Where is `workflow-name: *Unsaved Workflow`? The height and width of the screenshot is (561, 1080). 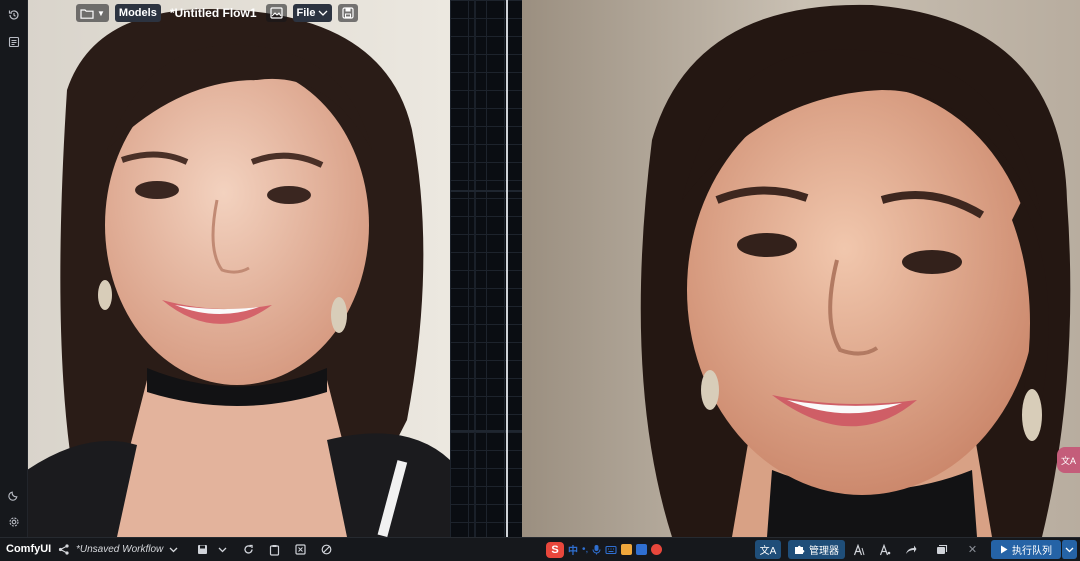
workflow-name: *Unsaved Workflow is located at coordinates (120, 549).